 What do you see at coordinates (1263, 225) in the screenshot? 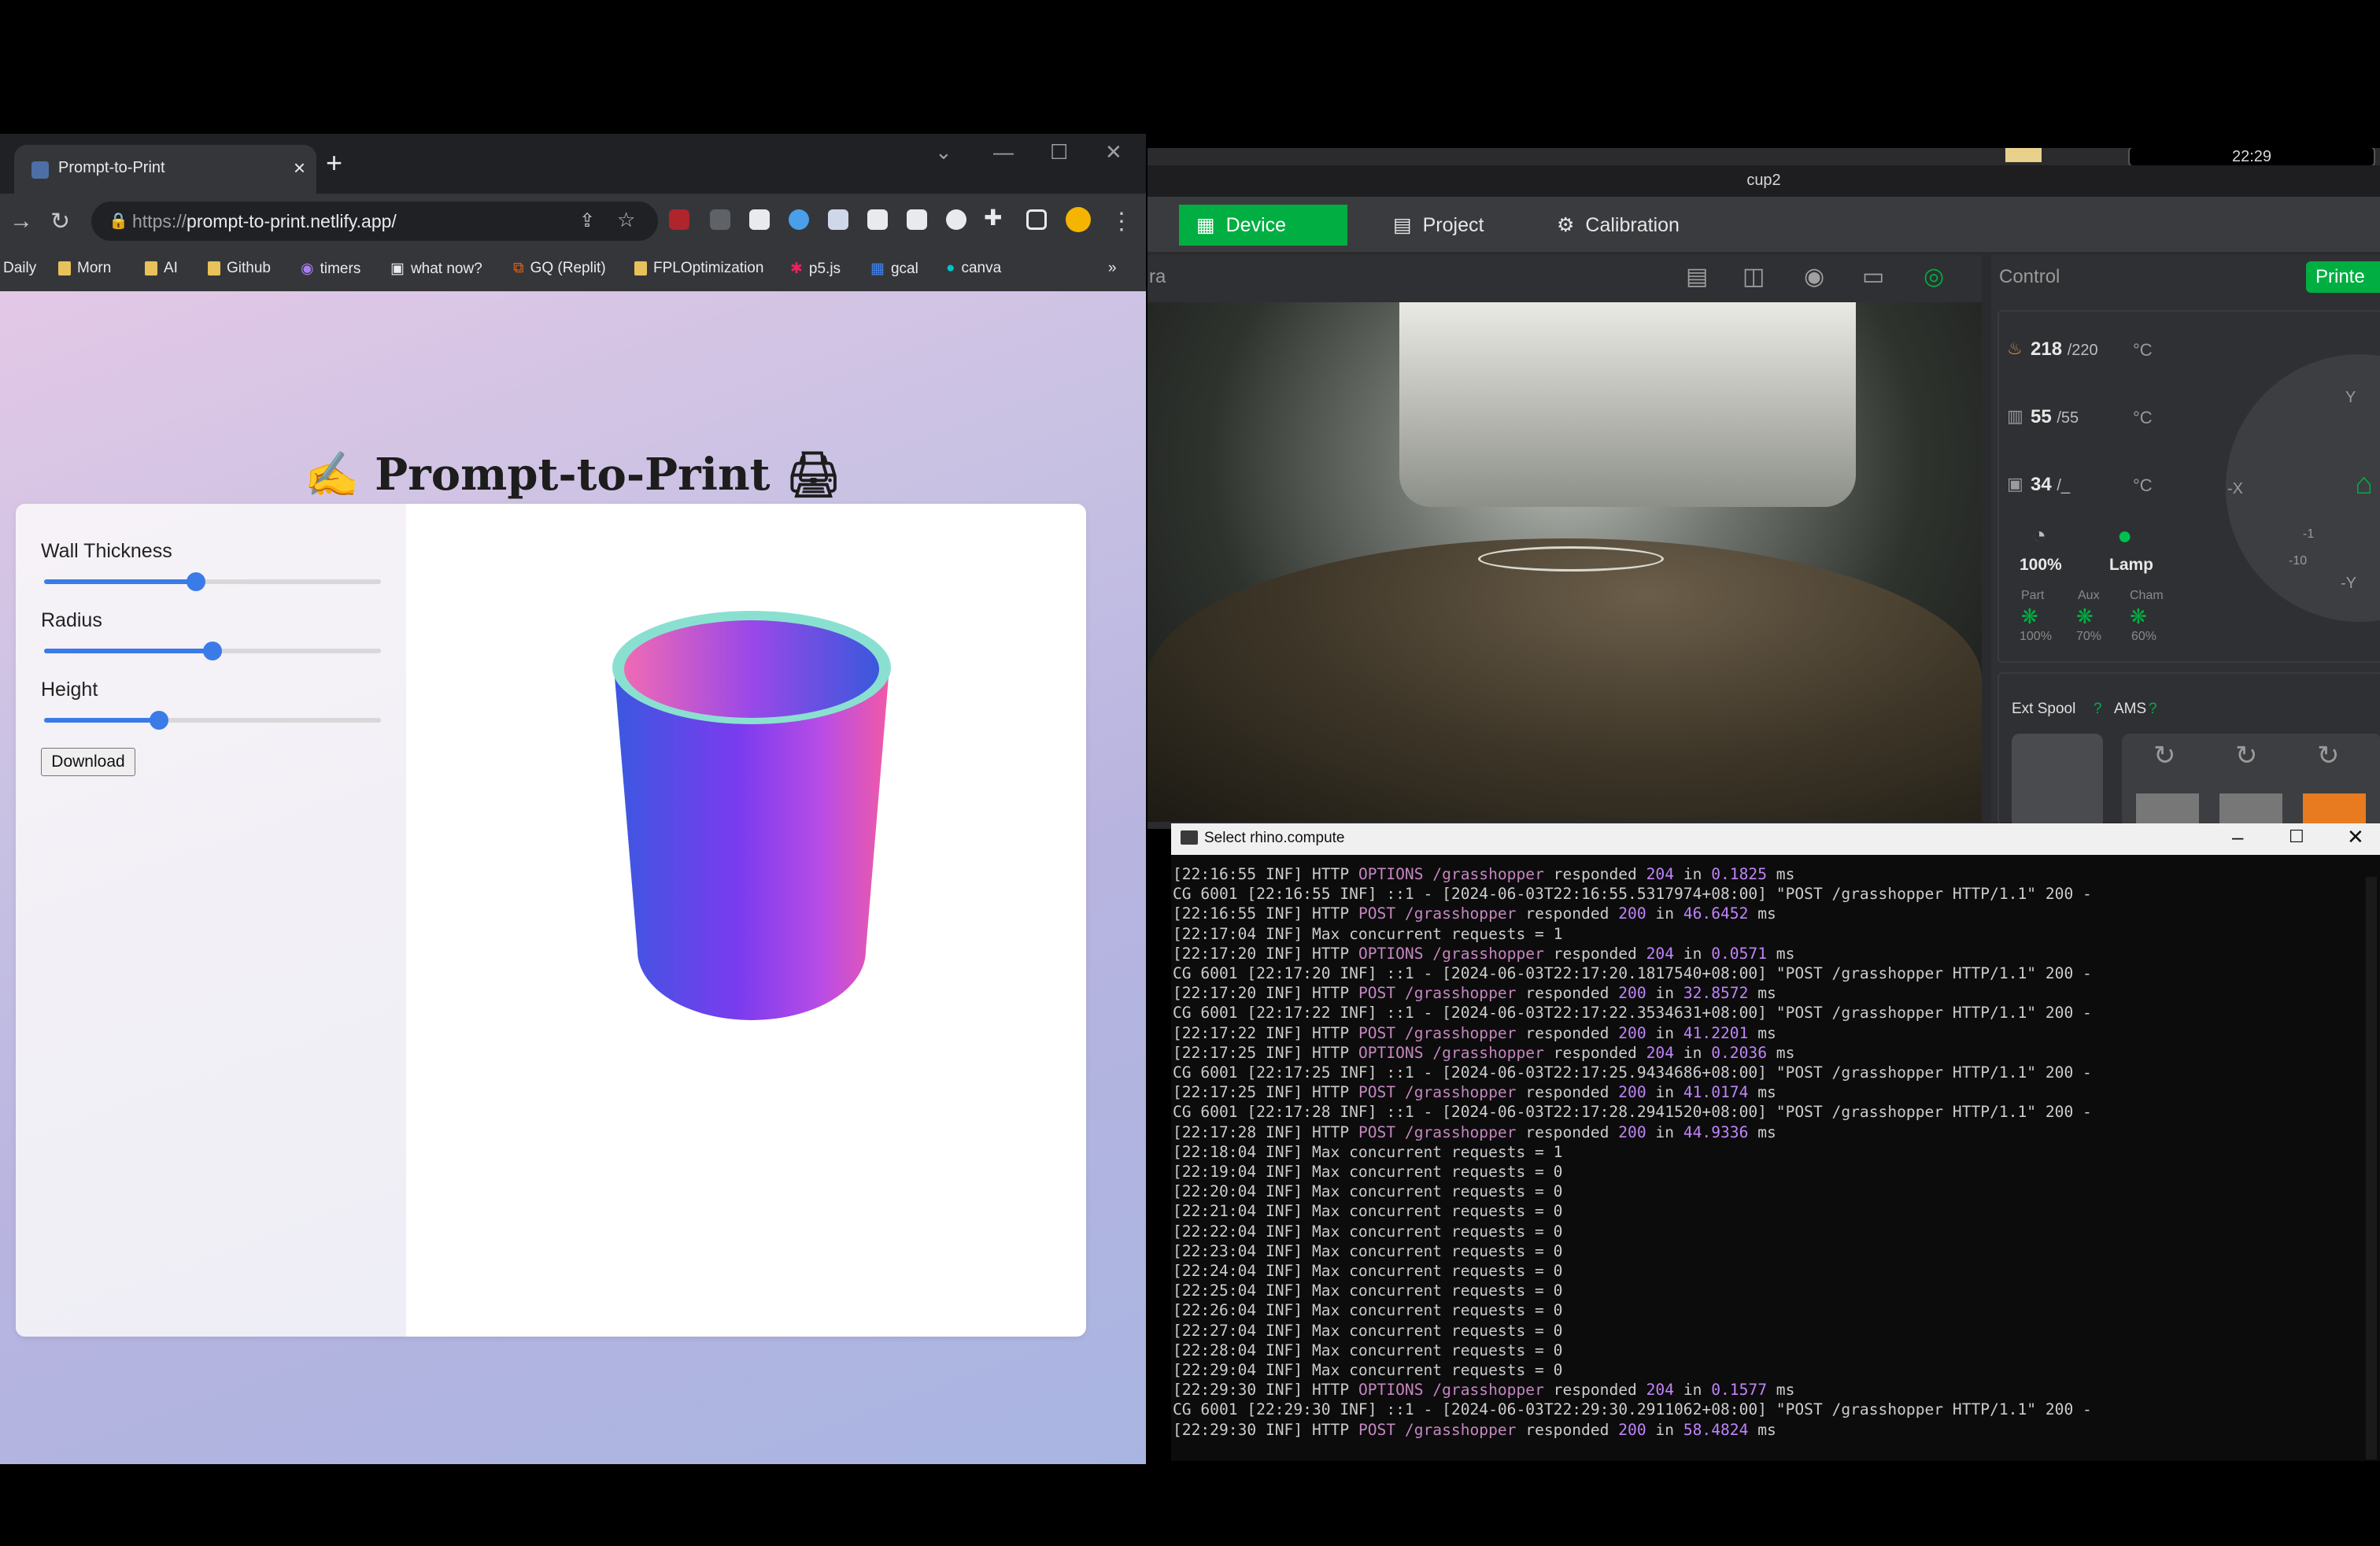
I see `tab-device: ▦ Device` at bounding box center [1263, 225].